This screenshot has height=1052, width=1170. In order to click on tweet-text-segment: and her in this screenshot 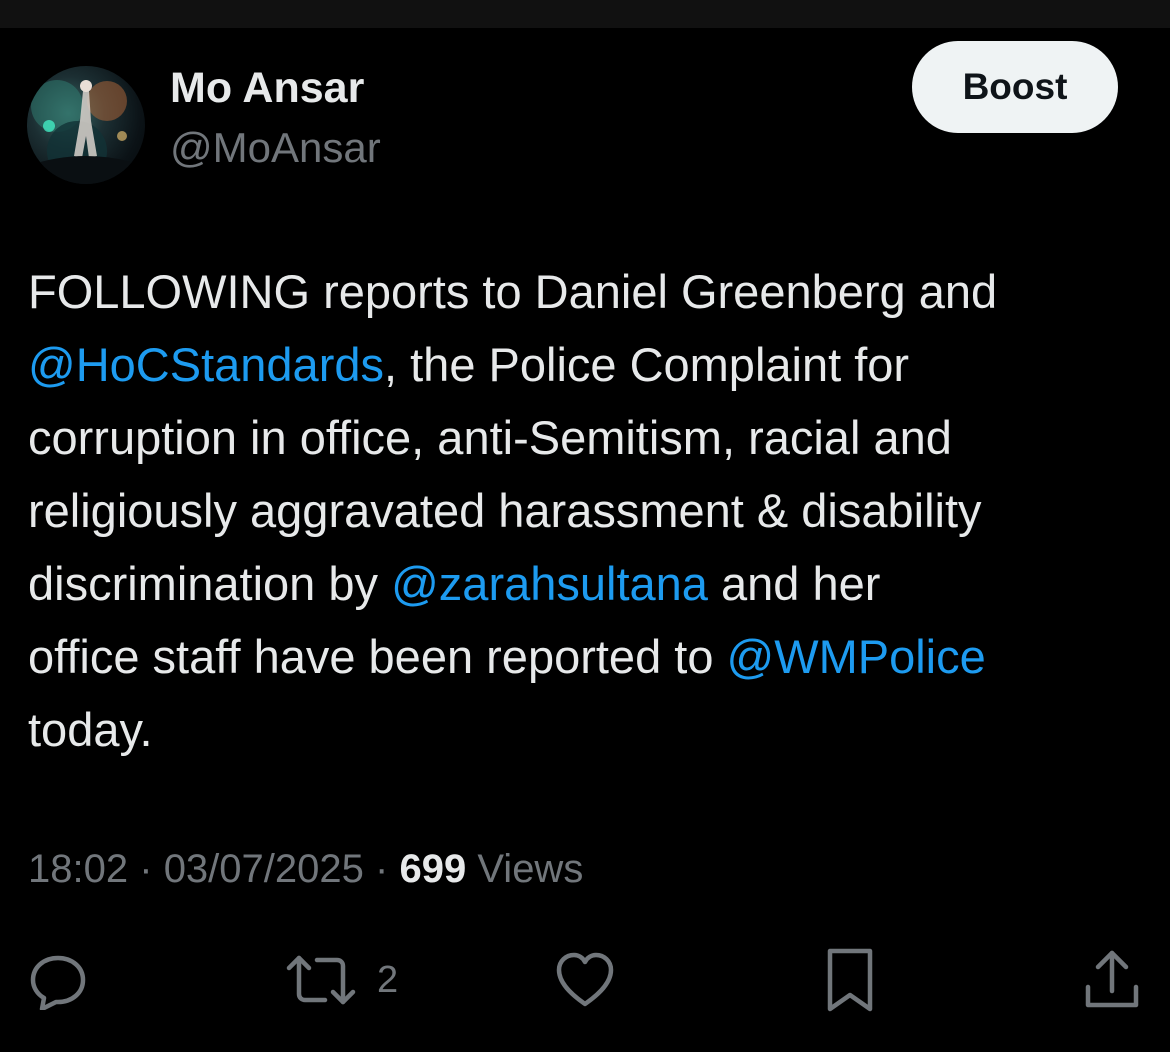, I will do `click(794, 583)`.